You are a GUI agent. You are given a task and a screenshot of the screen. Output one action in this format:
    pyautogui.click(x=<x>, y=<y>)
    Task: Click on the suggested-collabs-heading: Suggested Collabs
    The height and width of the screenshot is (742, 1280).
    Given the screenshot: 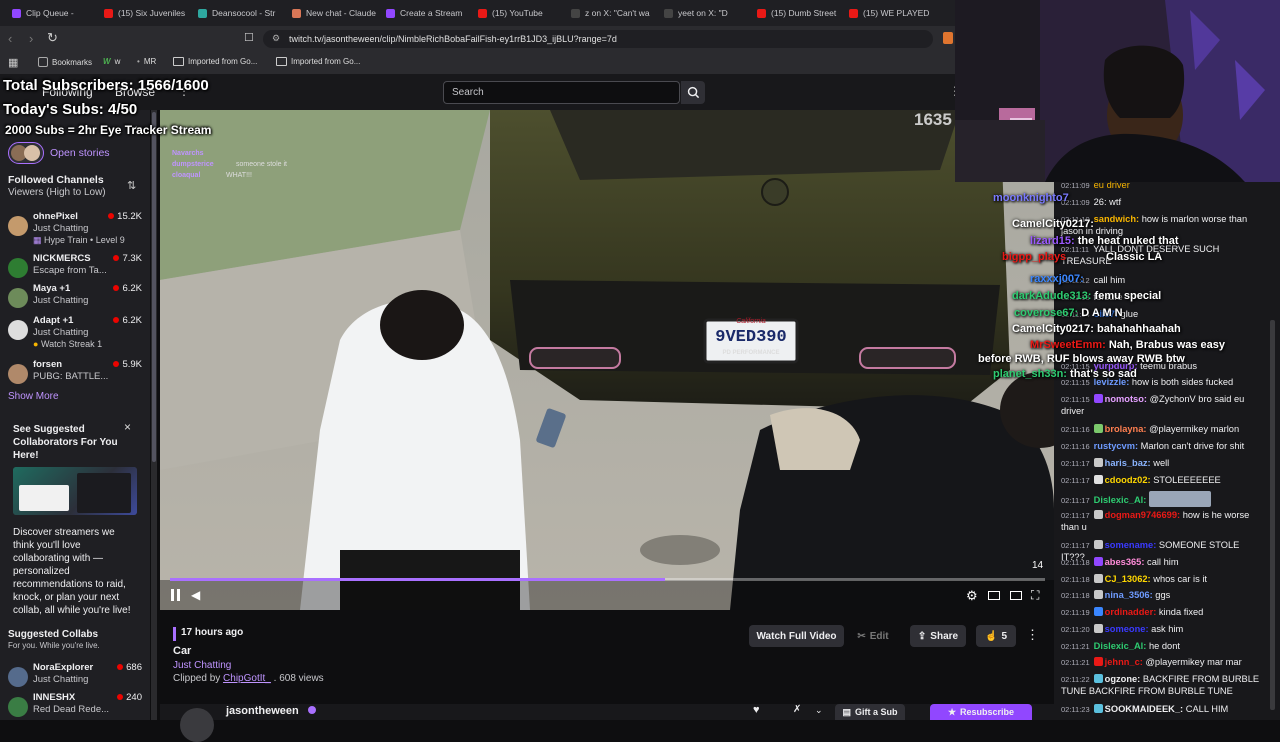 What is the action you would take?
    pyautogui.click(x=53, y=634)
    